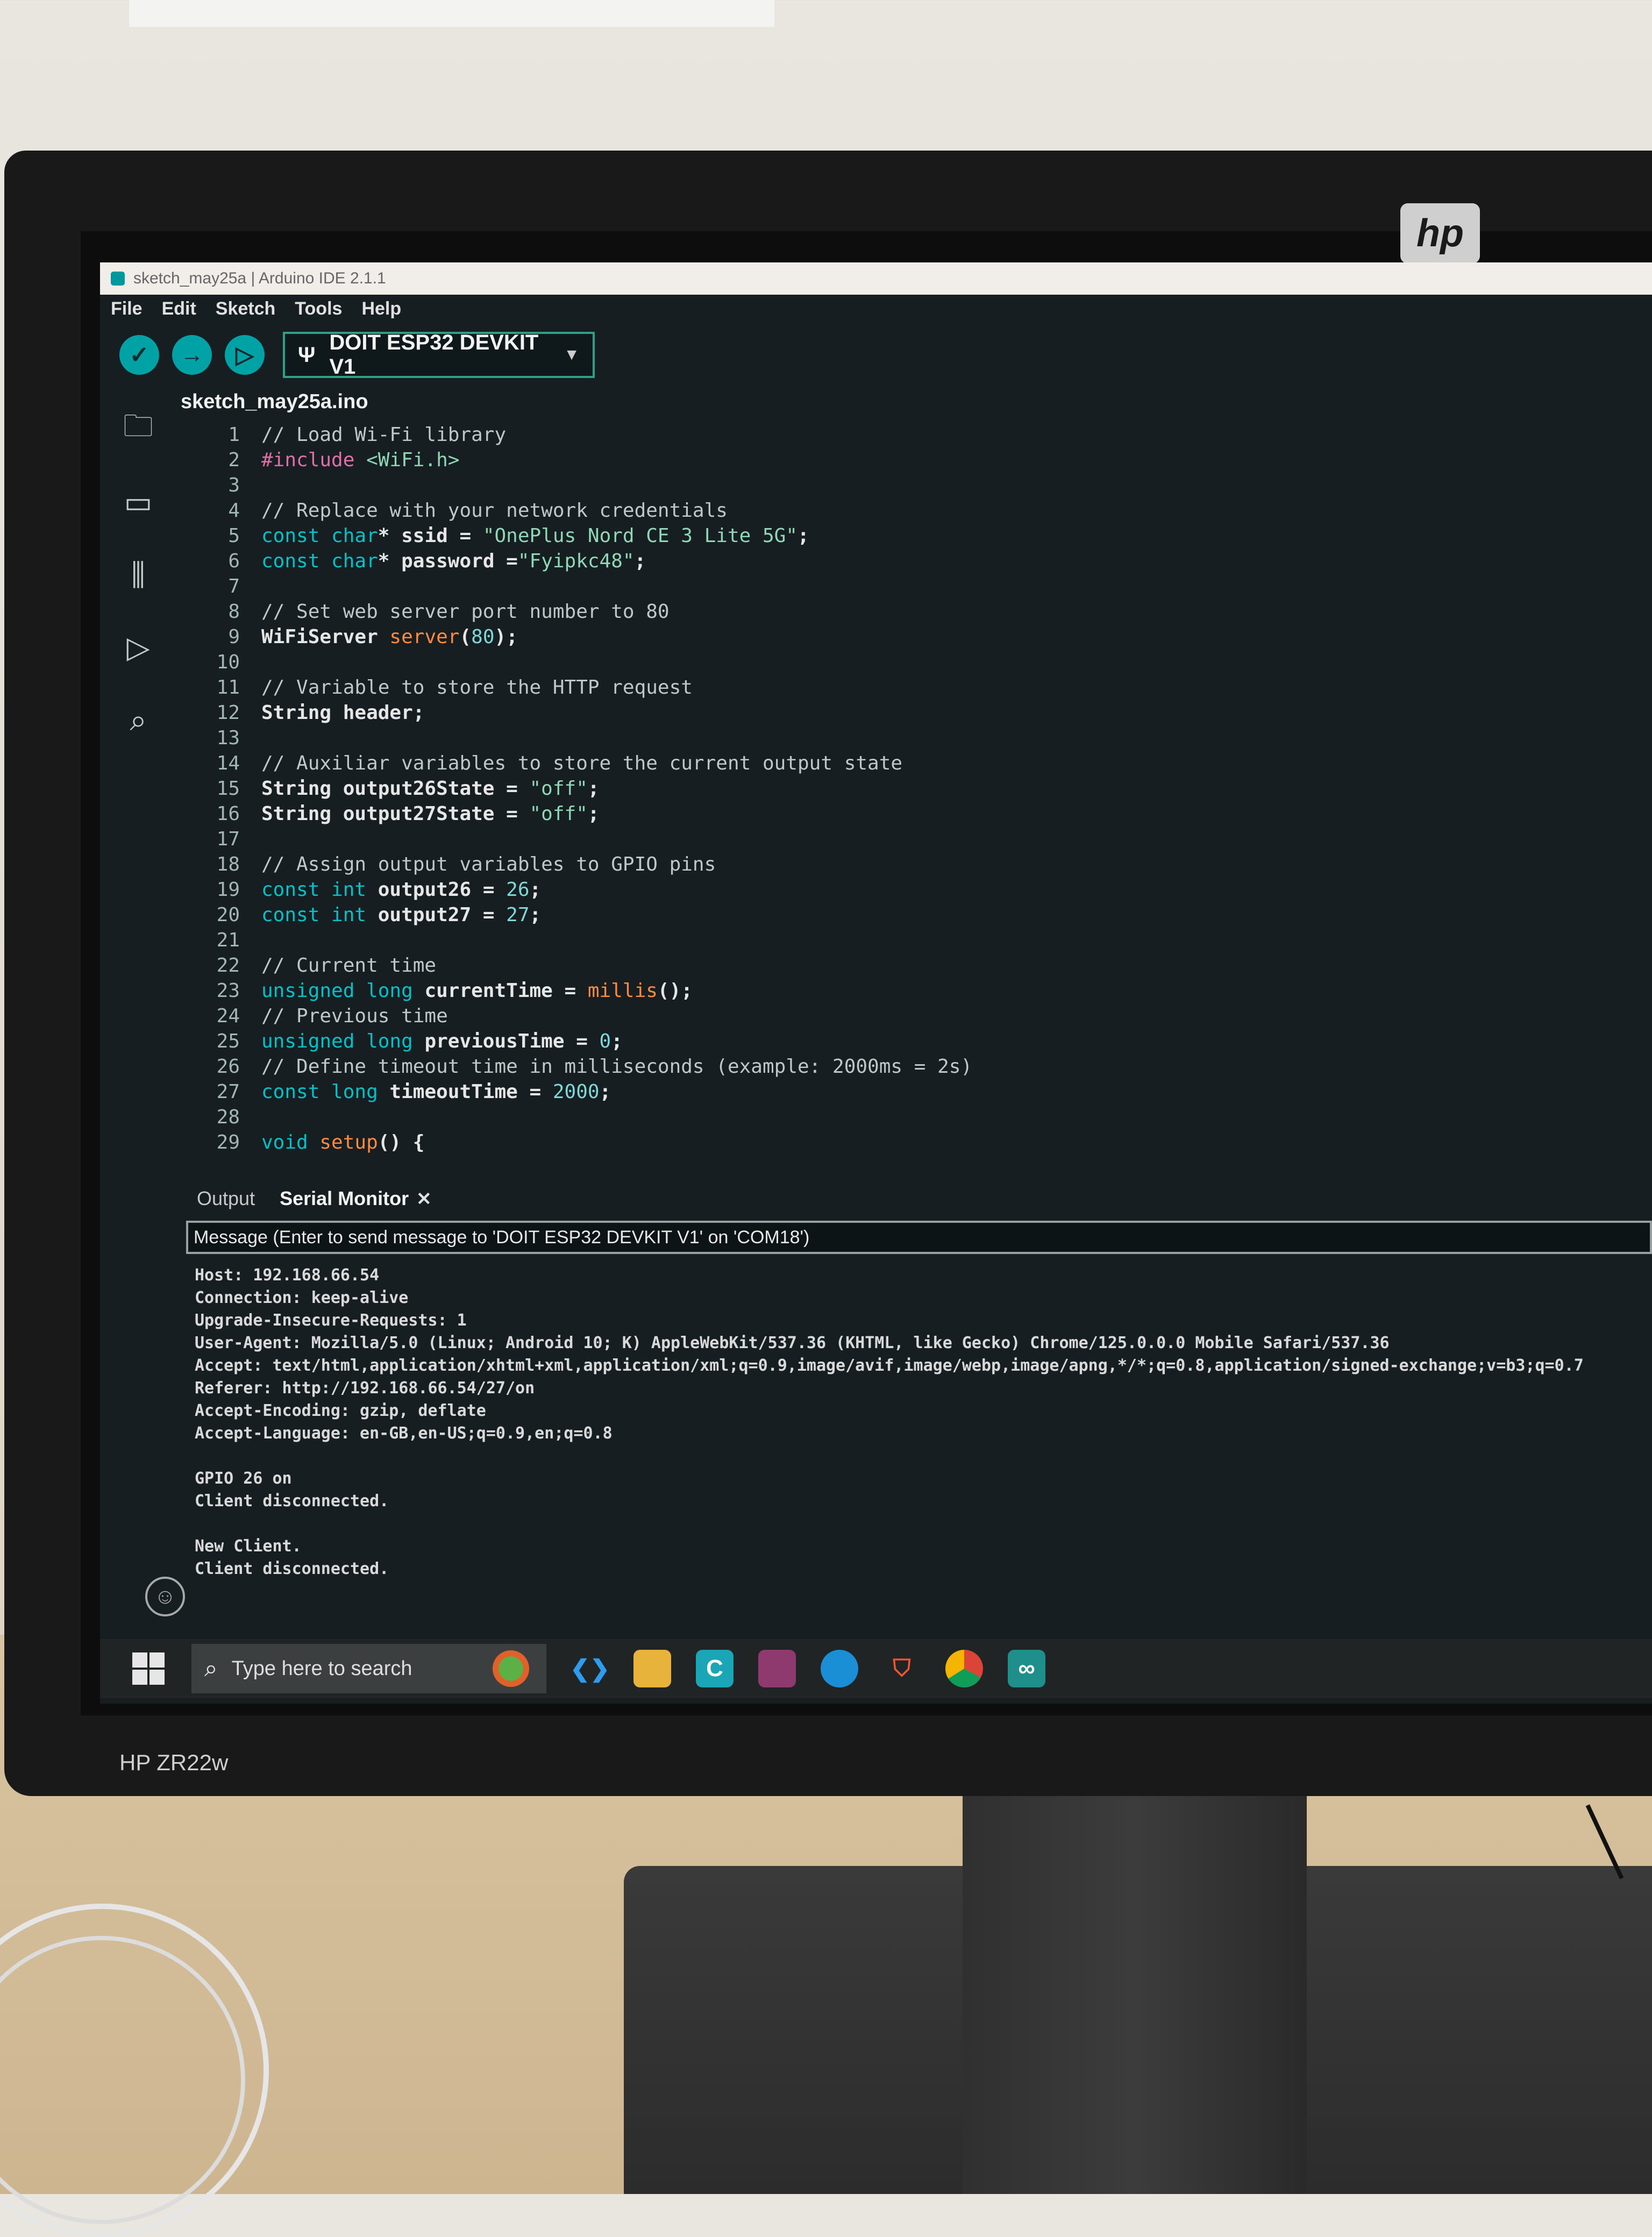  I want to click on taskbar-search: ⌕ Type here to search, so click(368, 1669).